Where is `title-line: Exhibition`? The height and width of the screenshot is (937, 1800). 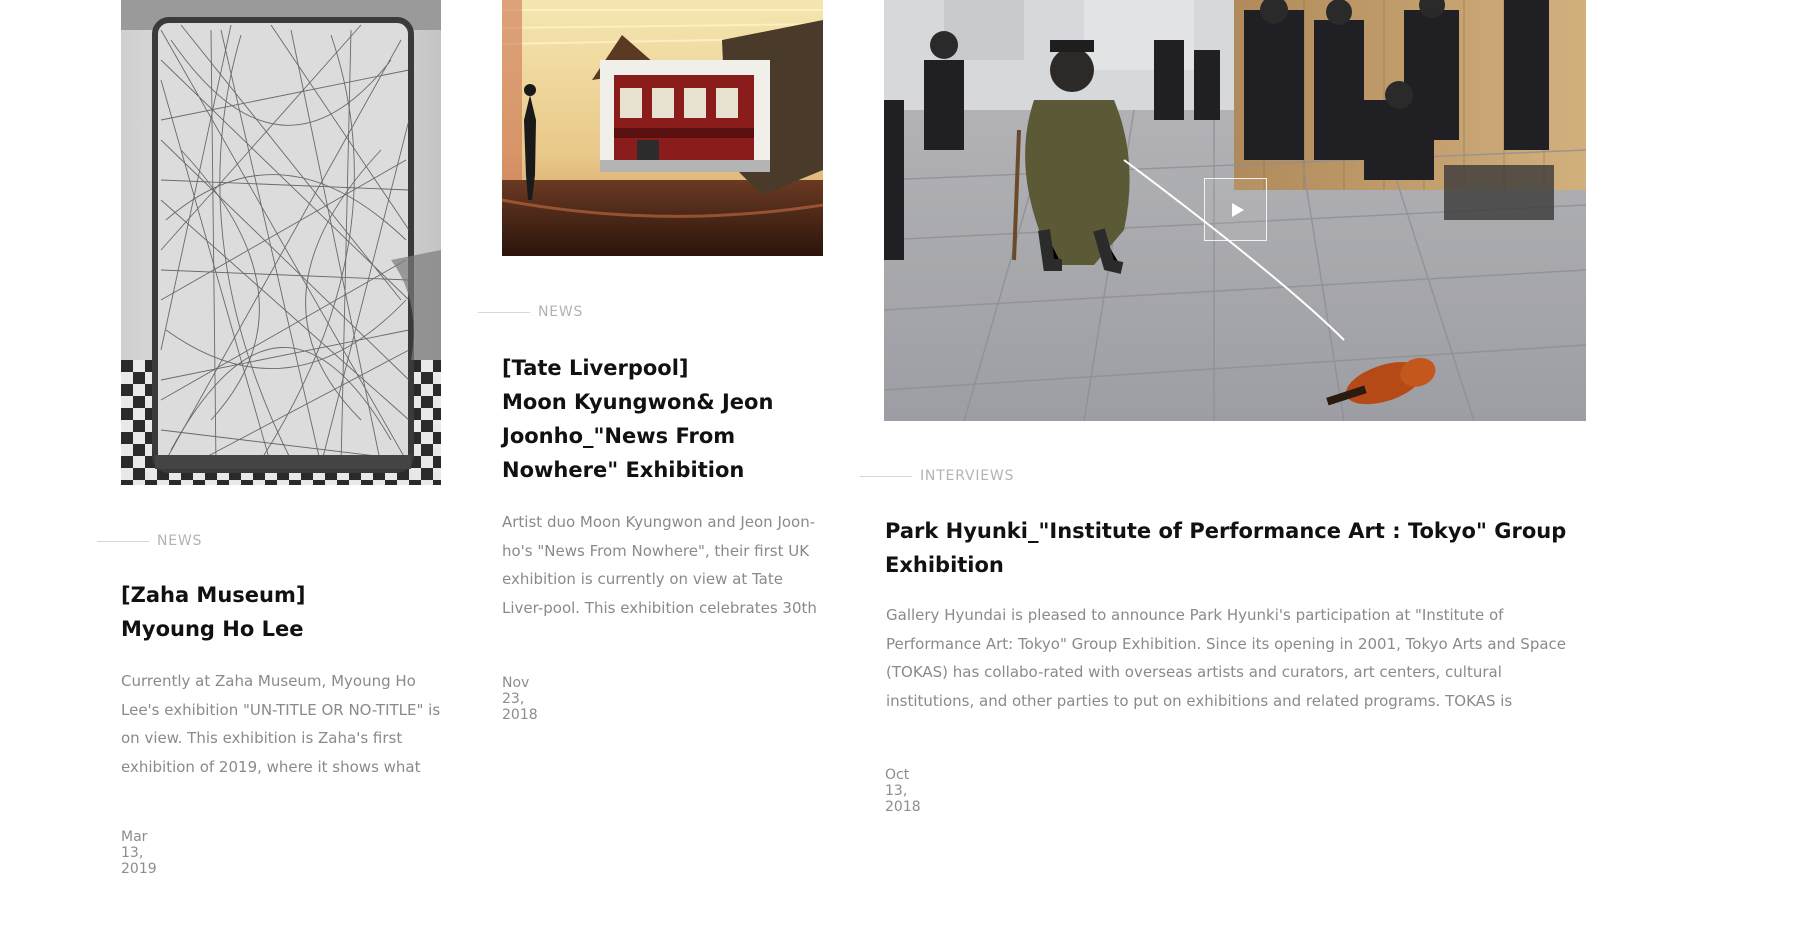 title-line: Exhibition is located at coordinates (944, 565).